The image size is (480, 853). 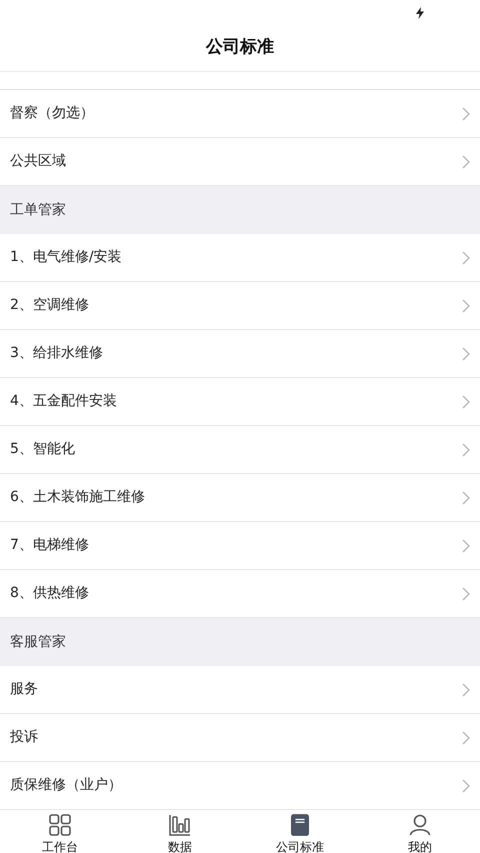 I want to click on tab: 工作台, so click(x=60, y=833).